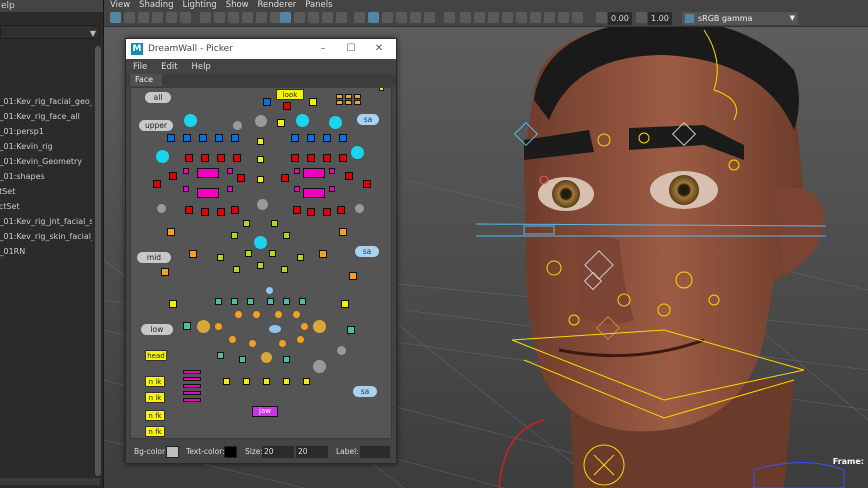  I want to click on field-chart-icon, so click(261, 17).